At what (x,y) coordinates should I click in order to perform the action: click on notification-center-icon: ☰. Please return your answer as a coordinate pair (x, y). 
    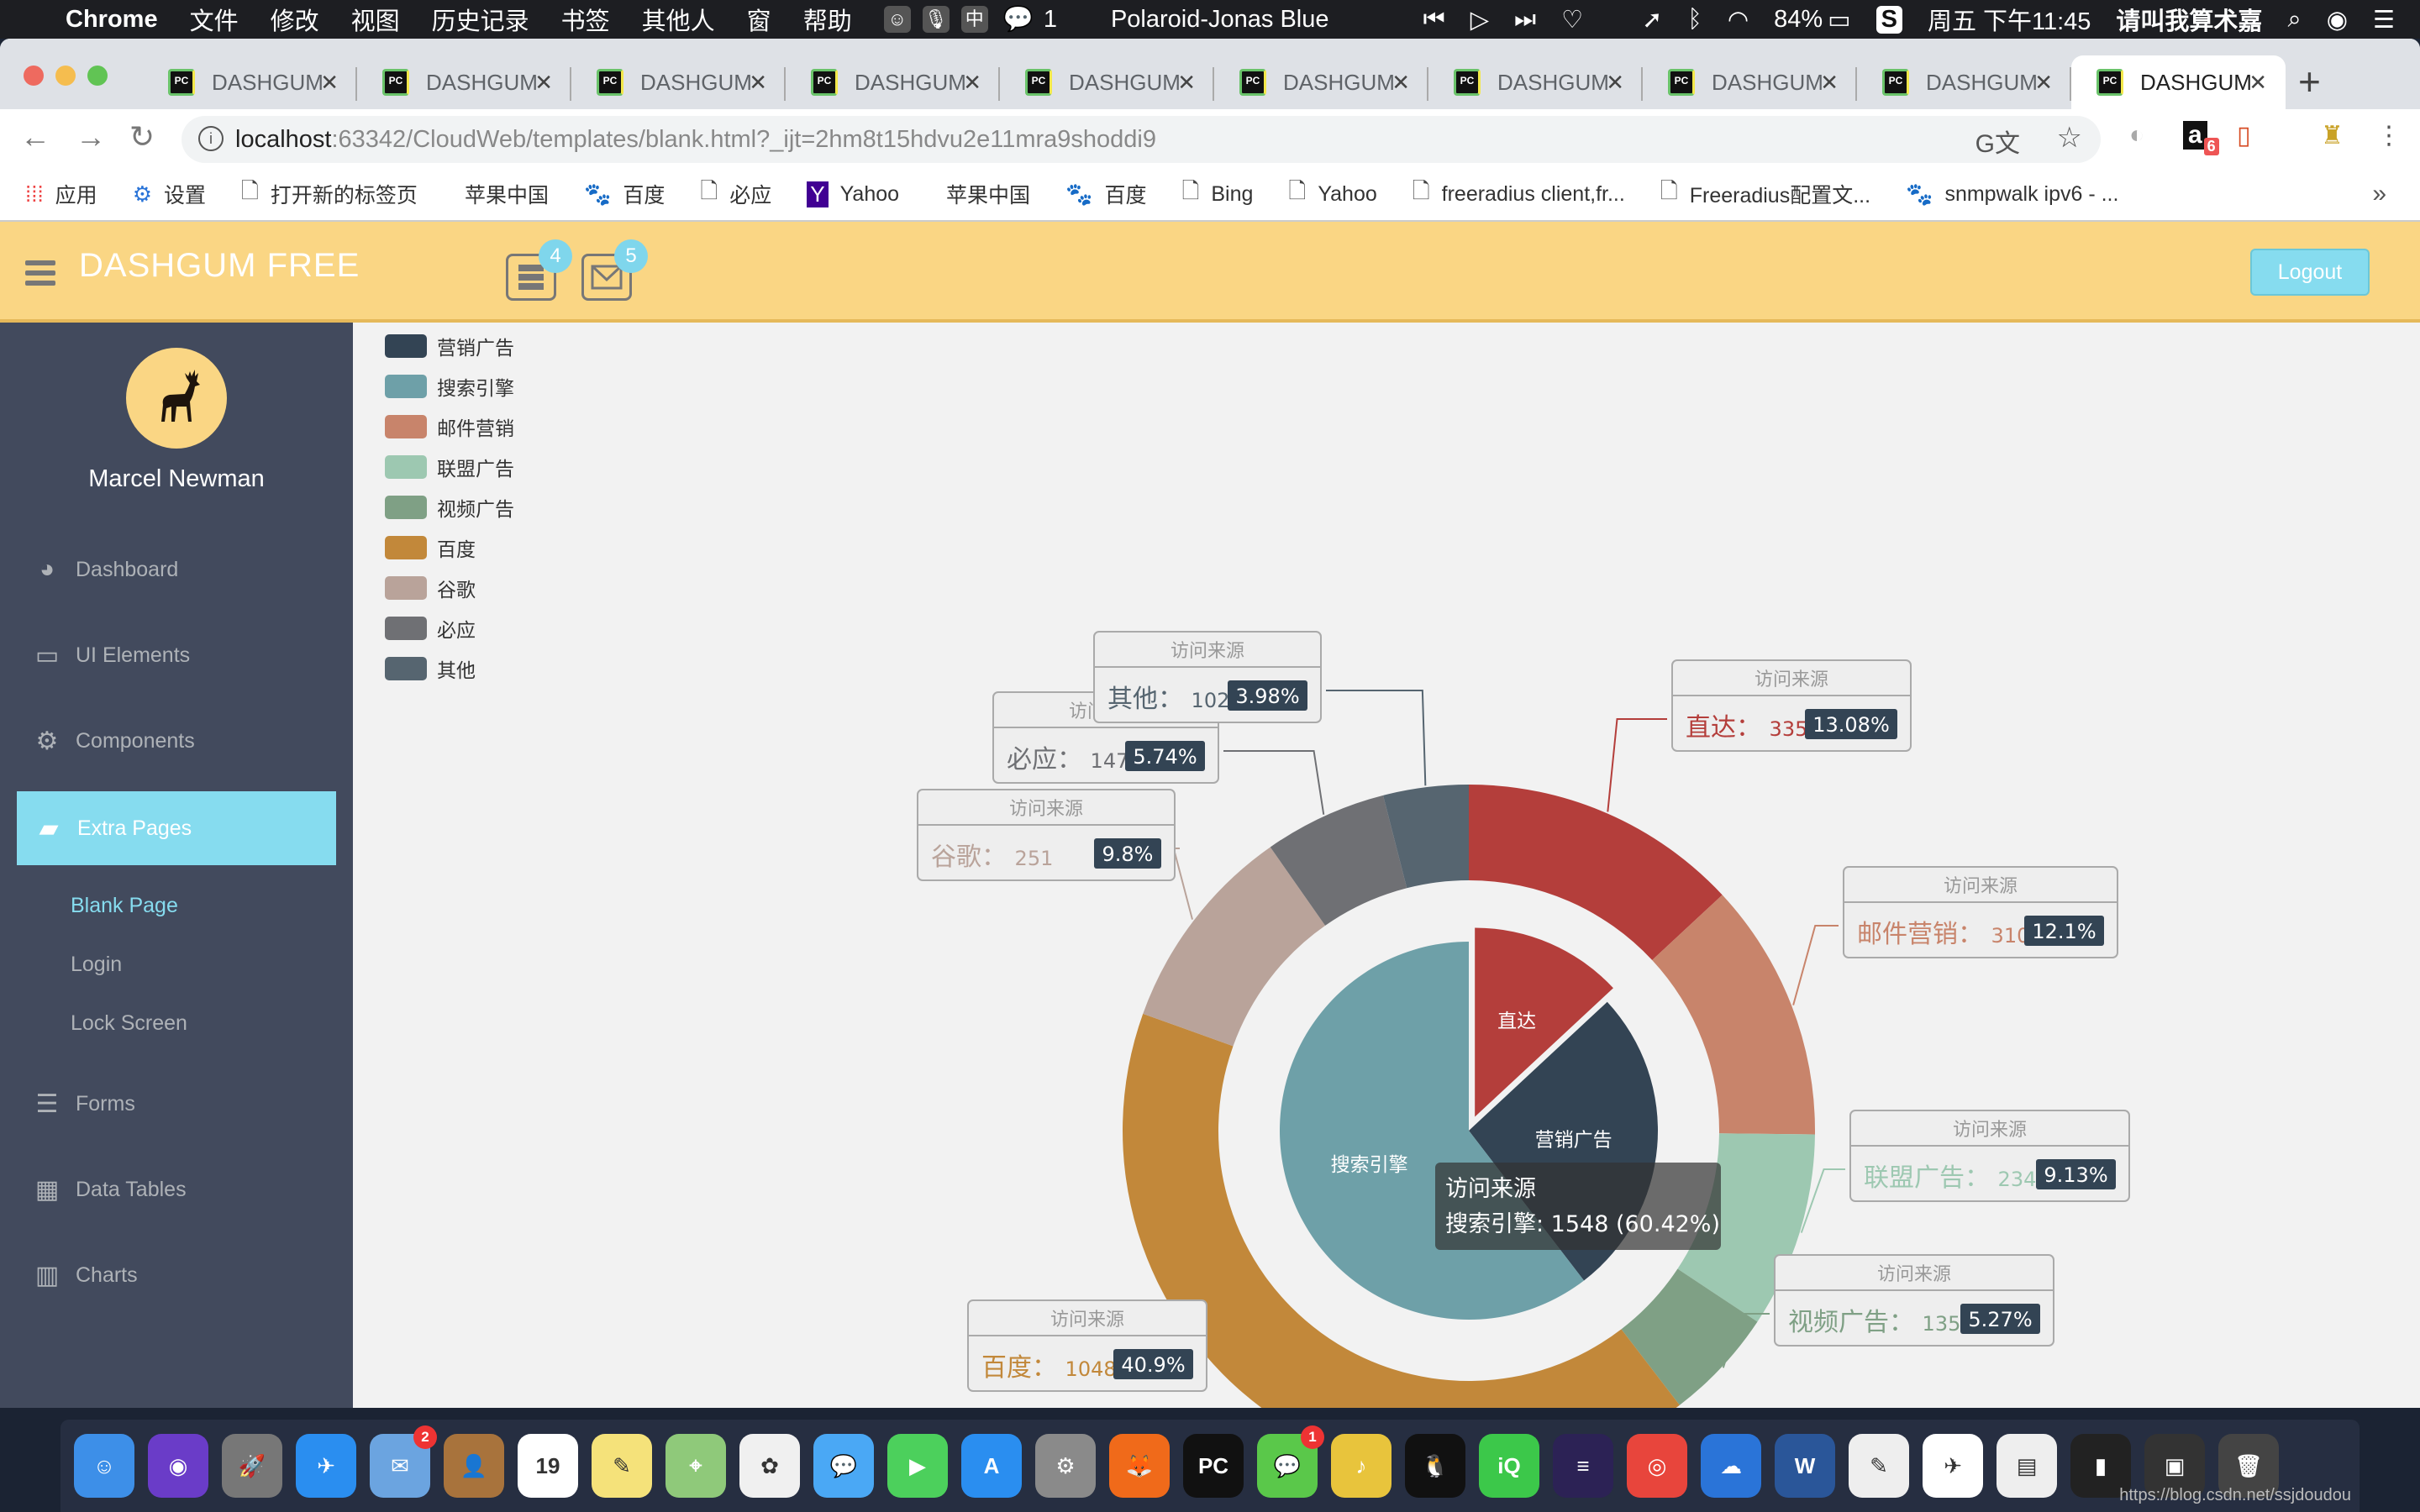
    Looking at the image, I should click on (2384, 19).